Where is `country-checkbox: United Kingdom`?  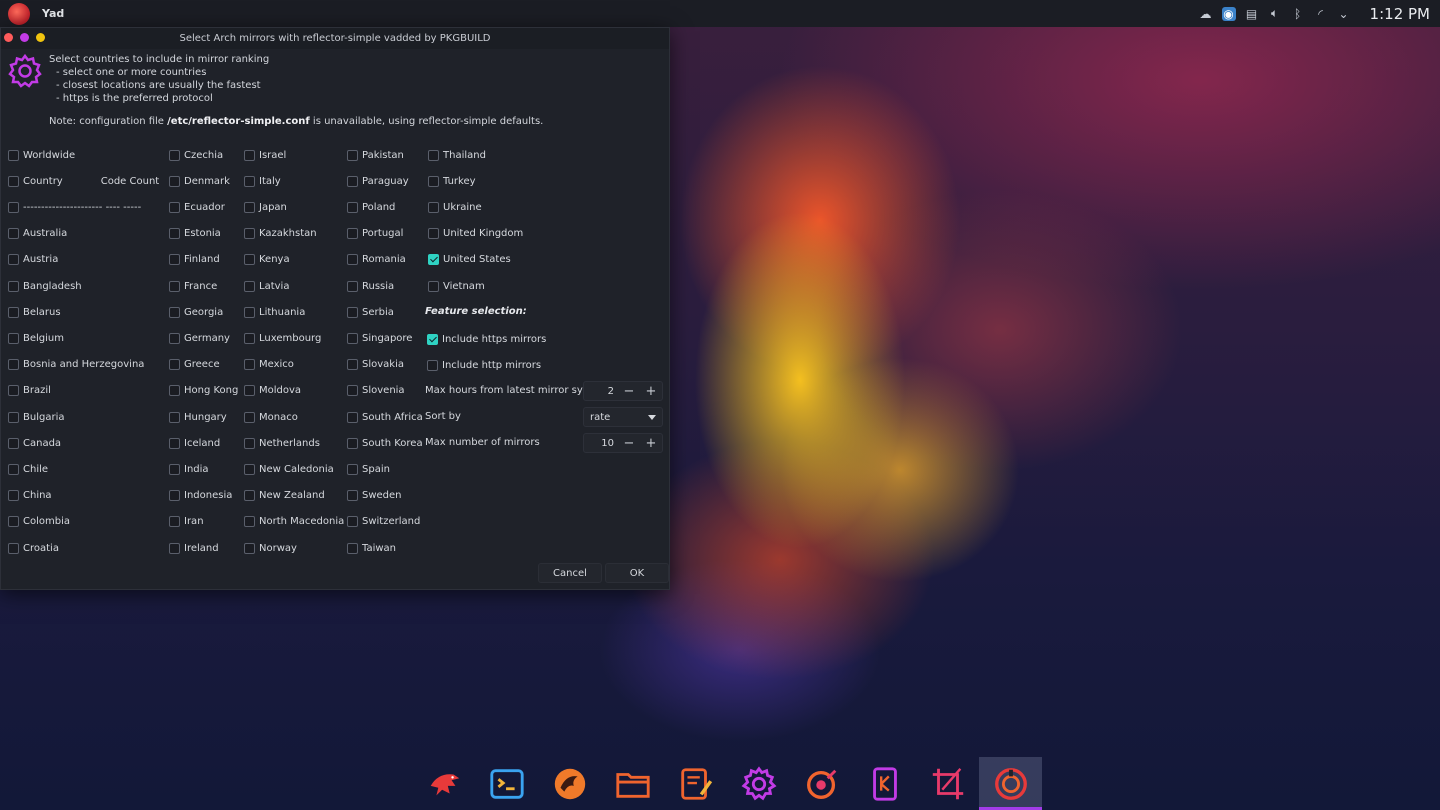 country-checkbox: United Kingdom is located at coordinates (475, 234).